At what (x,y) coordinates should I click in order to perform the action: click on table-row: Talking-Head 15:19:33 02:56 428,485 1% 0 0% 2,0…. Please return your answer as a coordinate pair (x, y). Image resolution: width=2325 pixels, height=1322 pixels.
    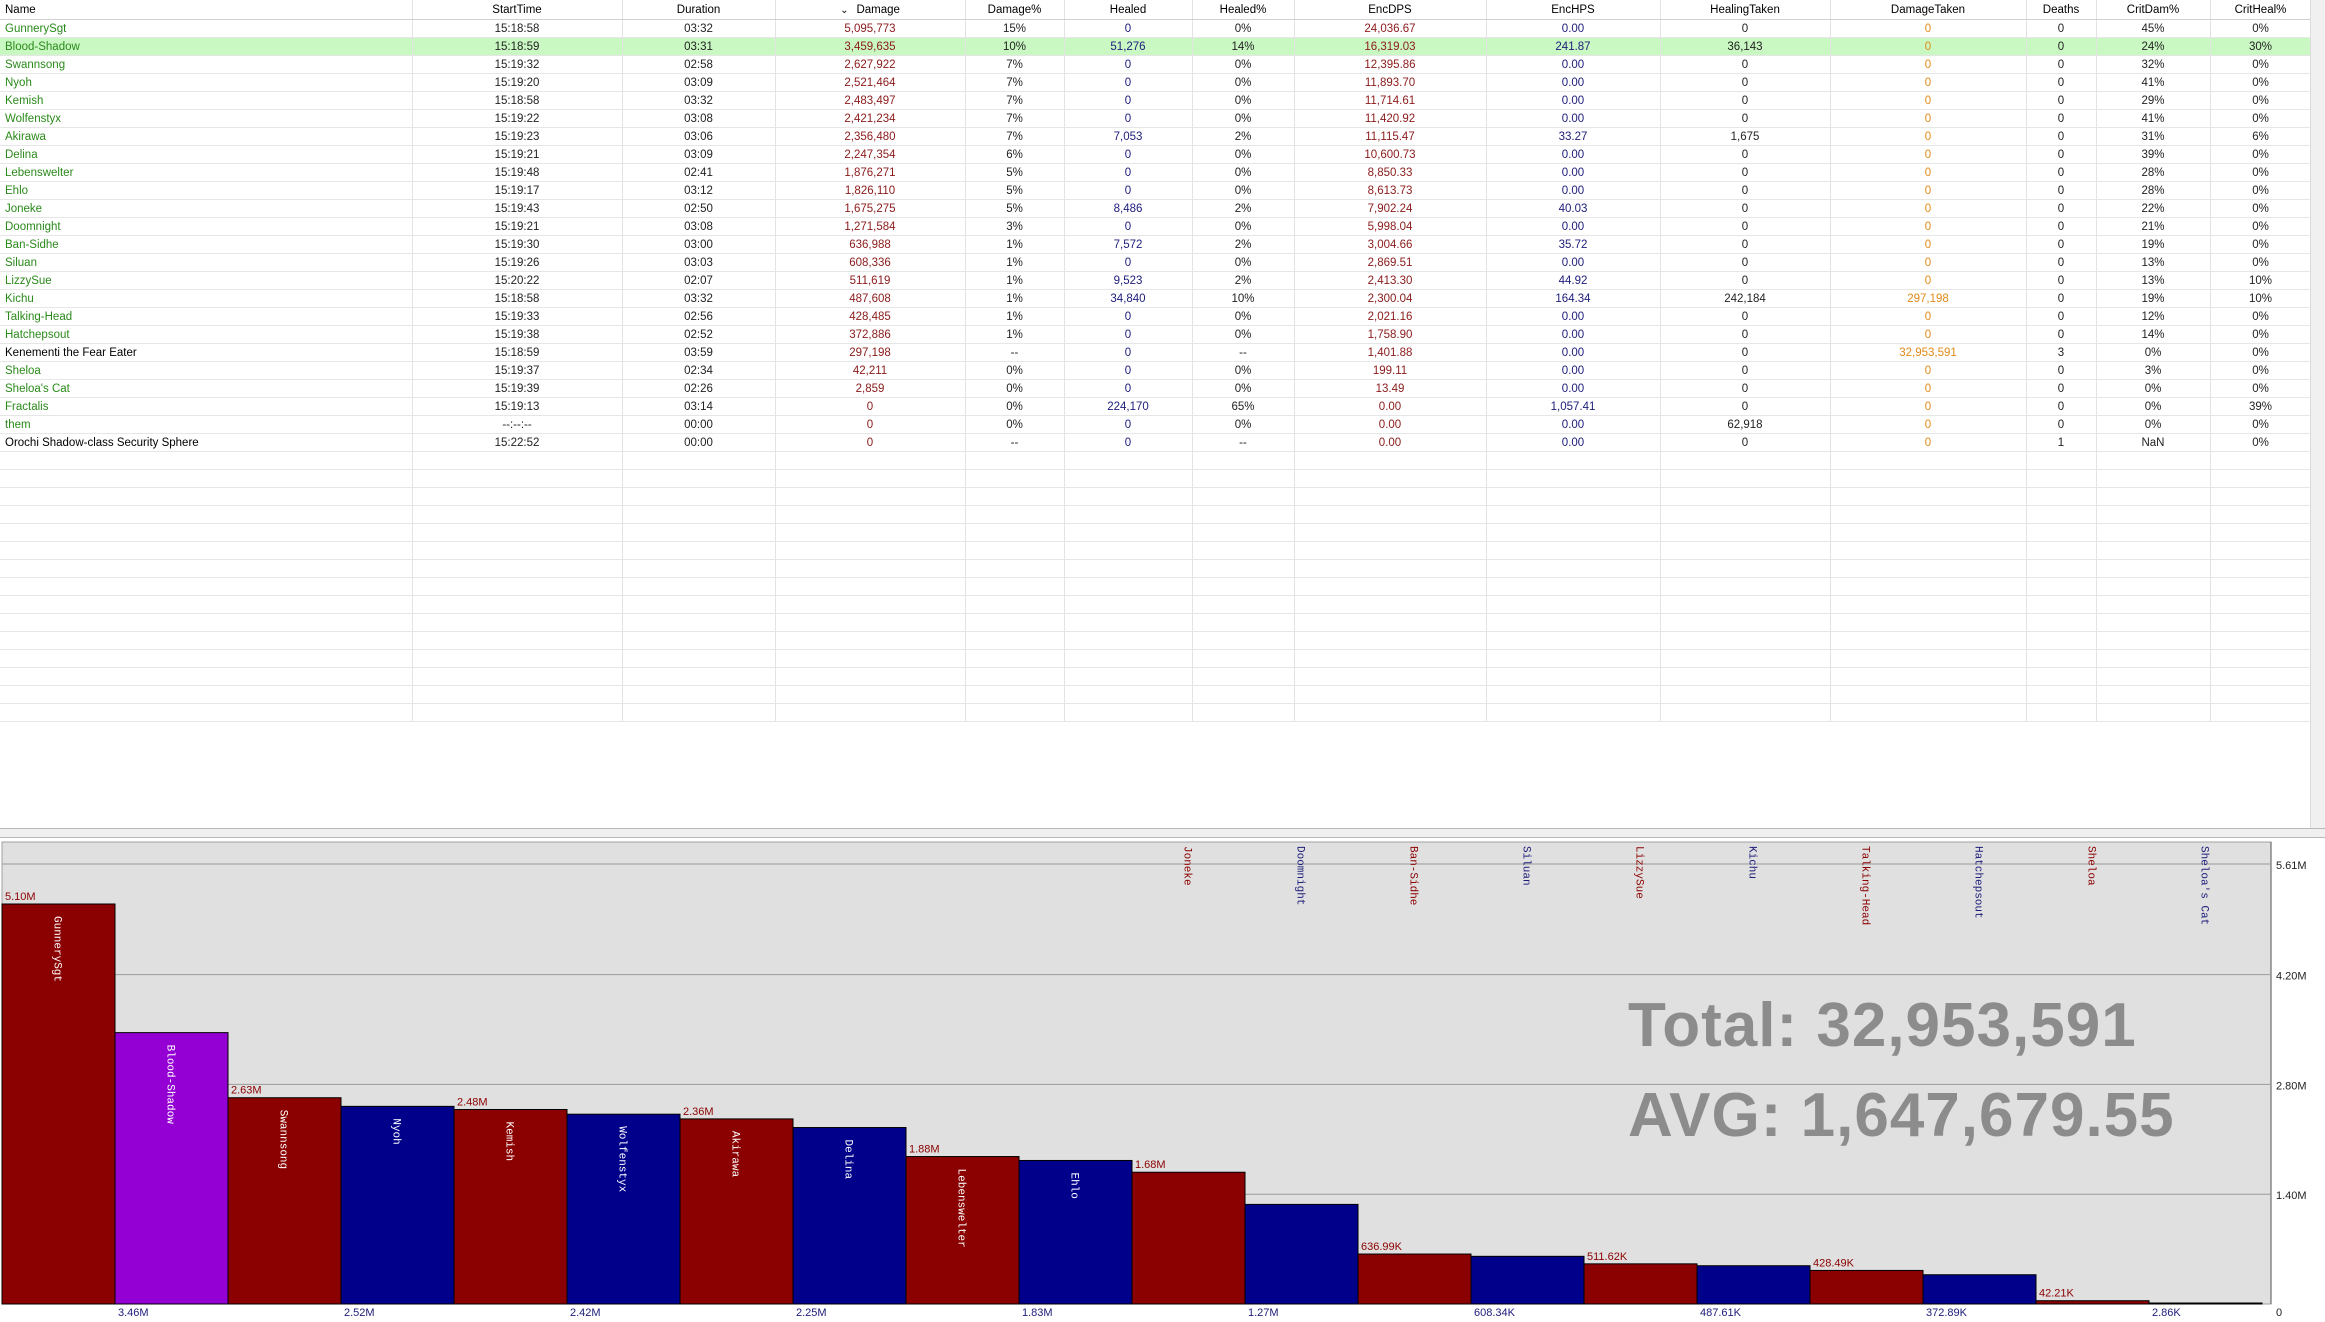
    Looking at the image, I should click on (1156, 316).